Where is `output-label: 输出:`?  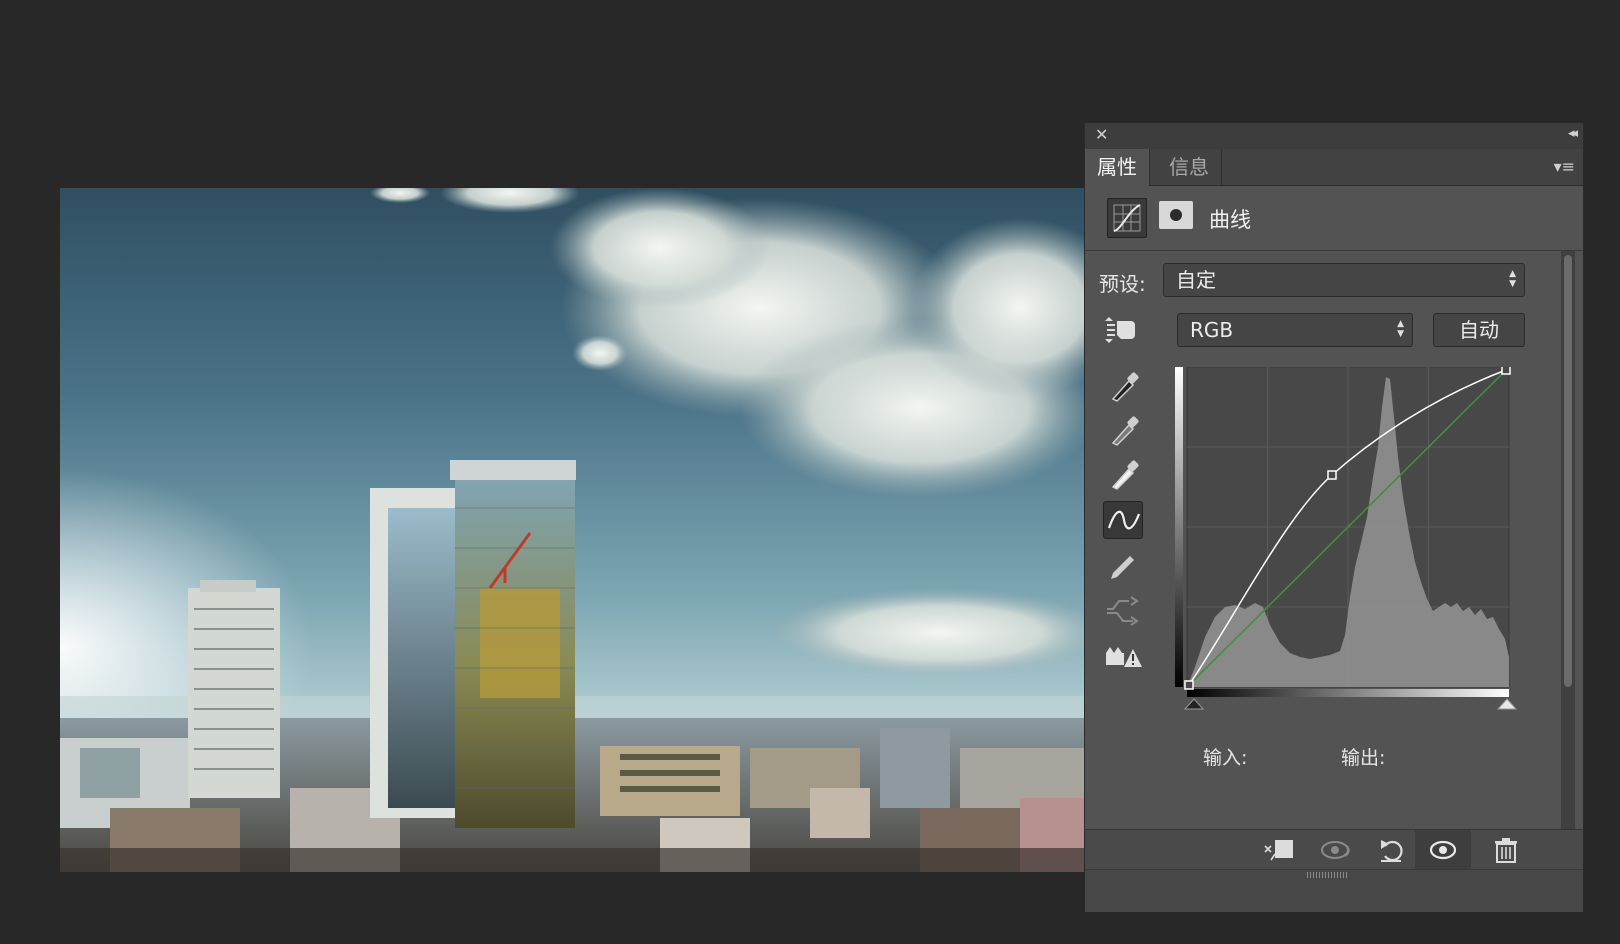 output-label: 输出: is located at coordinates (1363, 758).